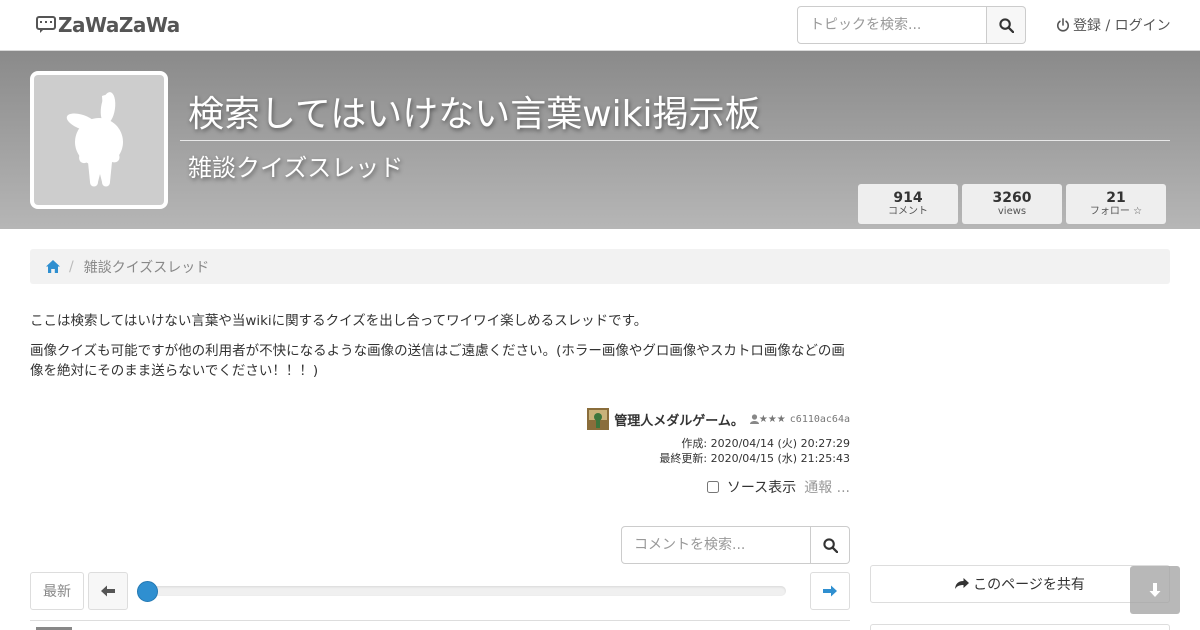 The image size is (1200, 630). I want to click on stat-comments-label: コメント, so click(908, 211).